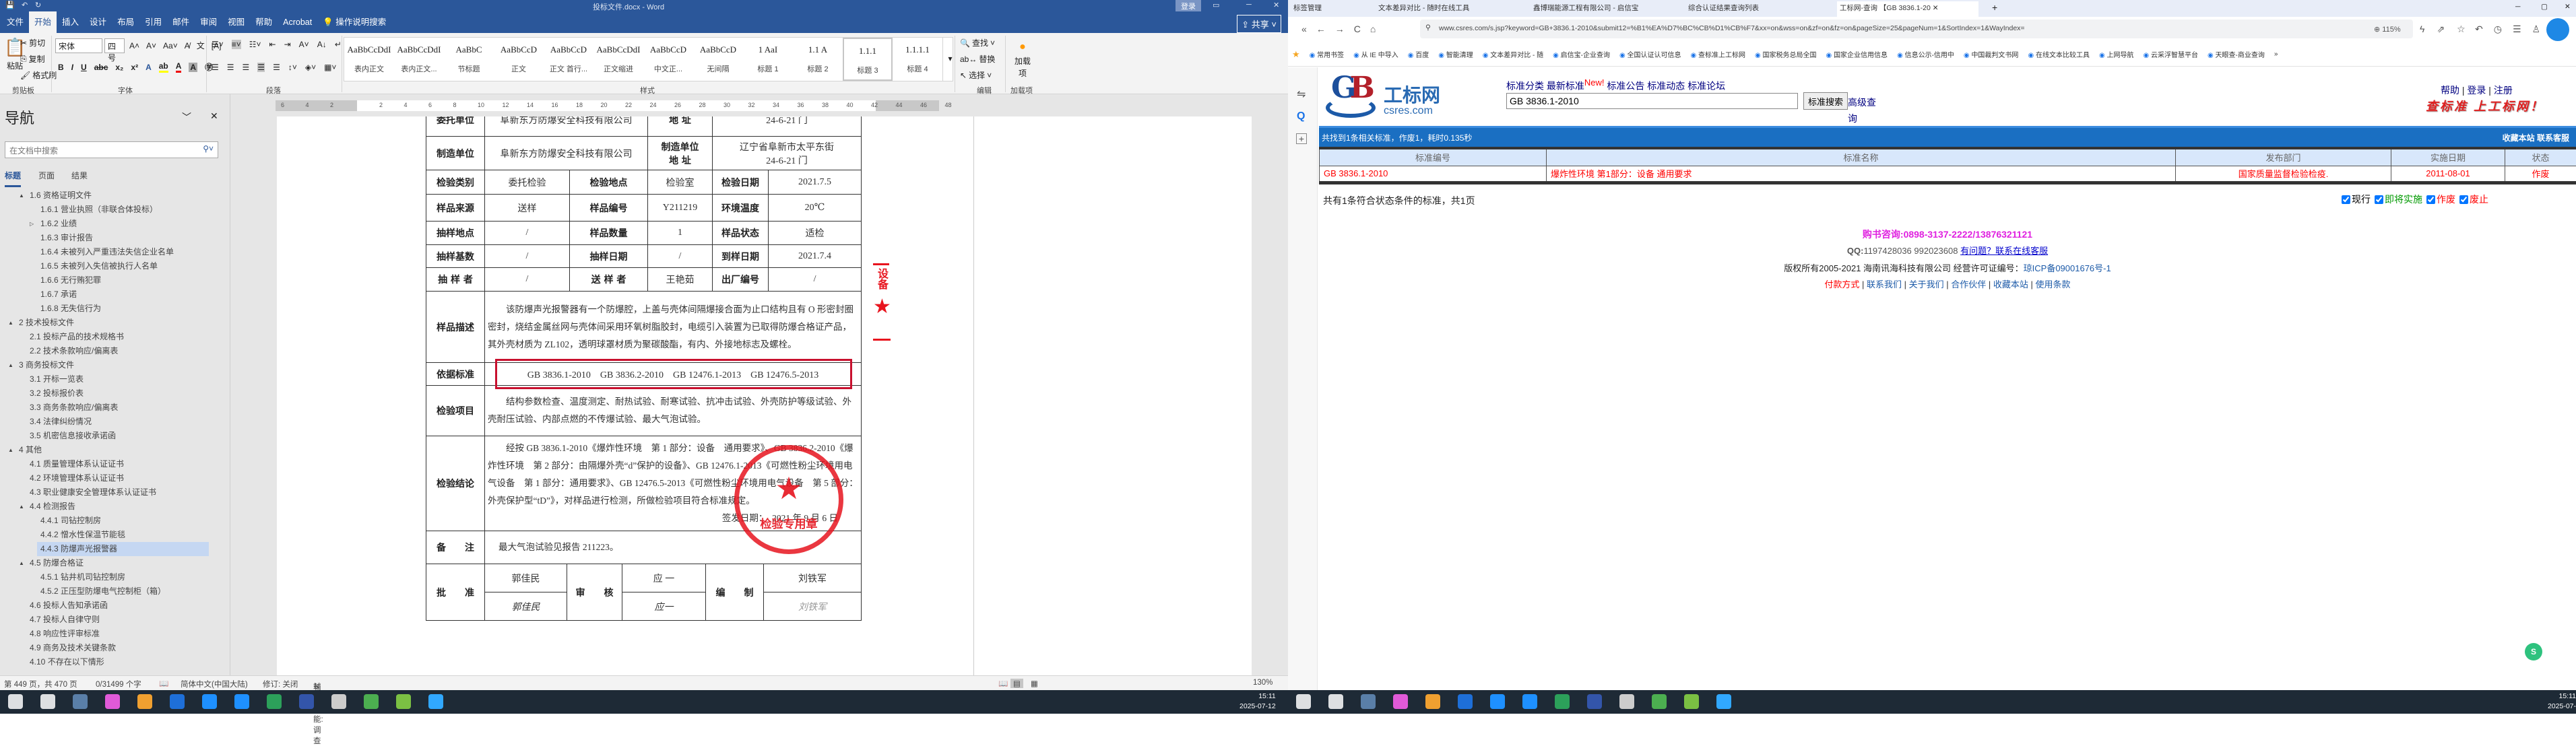  I want to click on nav-heading-item: 2.1 投标产品的技术规格书, so click(115, 337).